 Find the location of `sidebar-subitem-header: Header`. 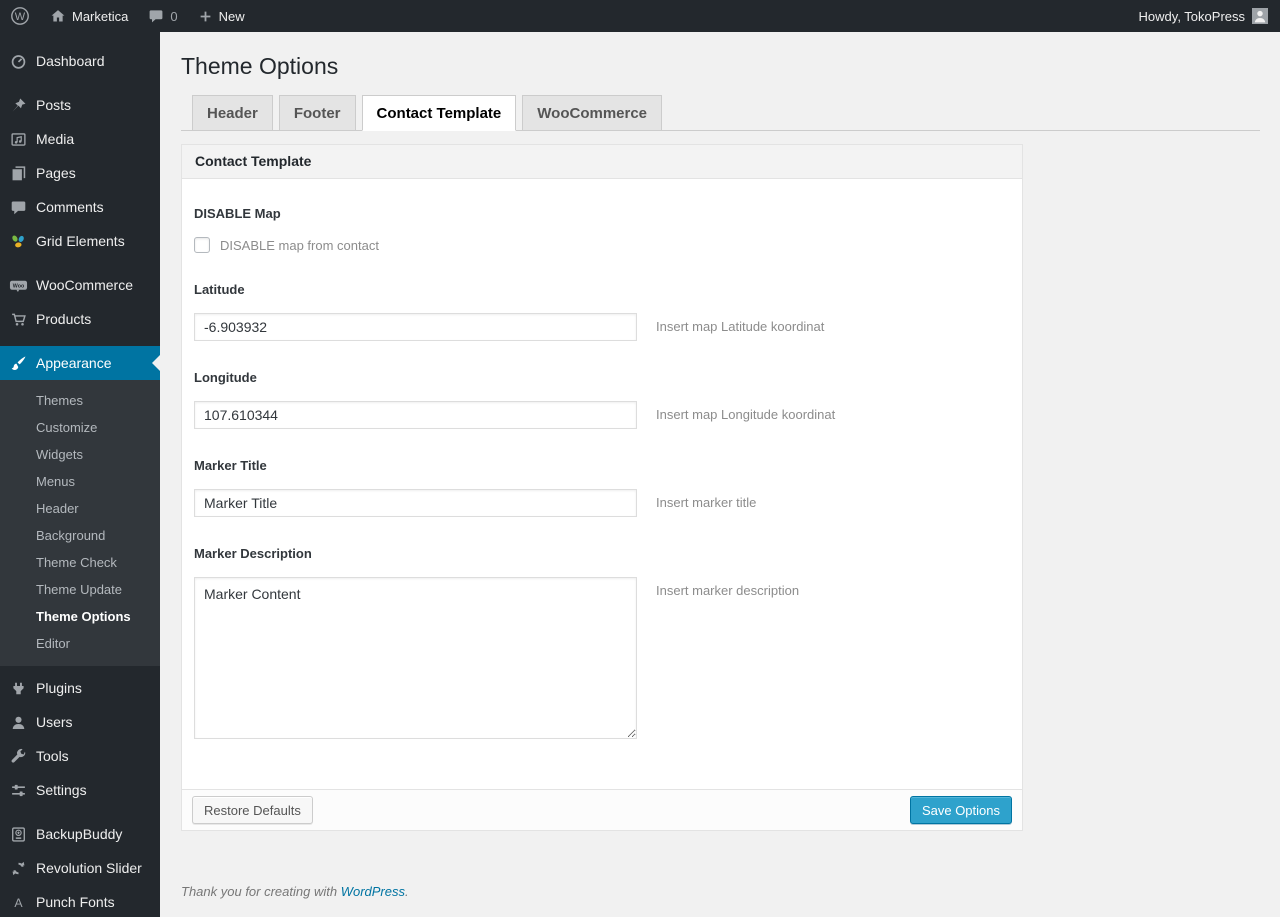

sidebar-subitem-header: Header is located at coordinates (80, 508).